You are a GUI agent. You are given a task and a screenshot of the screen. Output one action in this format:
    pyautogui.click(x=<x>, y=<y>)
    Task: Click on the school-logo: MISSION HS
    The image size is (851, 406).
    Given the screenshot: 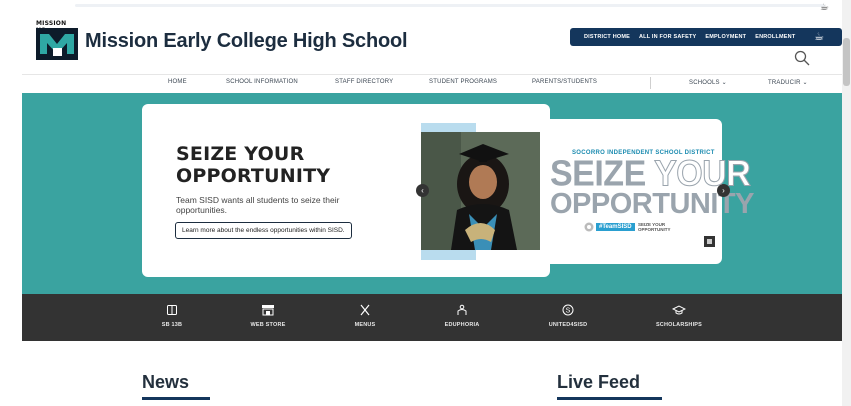 What is the action you would take?
    pyautogui.click(x=57, y=40)
    